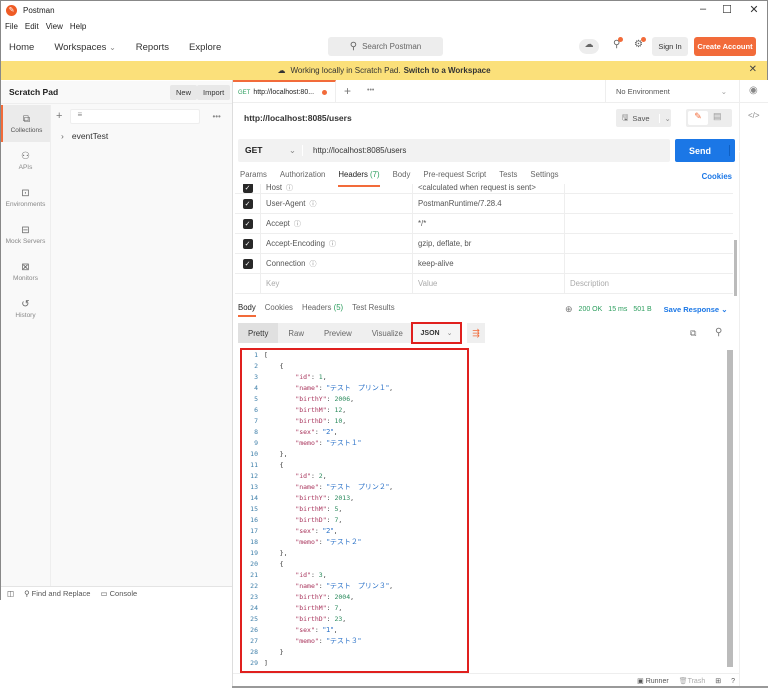  I want to click on cookies-link: Cookies, so click(717, 176).